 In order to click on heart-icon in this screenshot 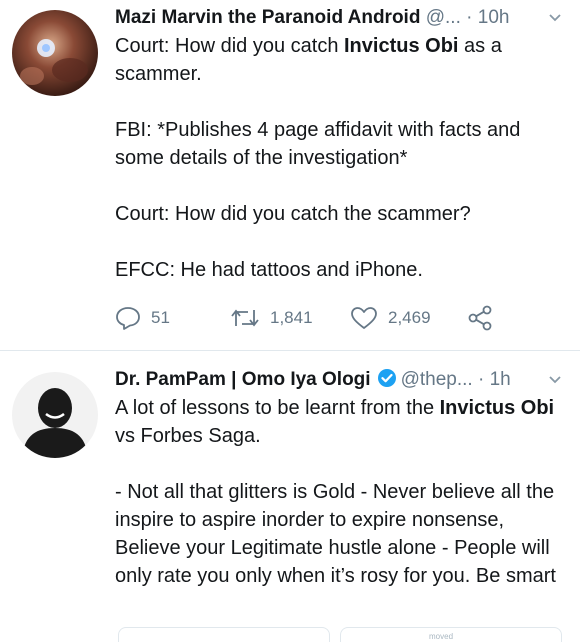, I will do `click(364, 318)`.